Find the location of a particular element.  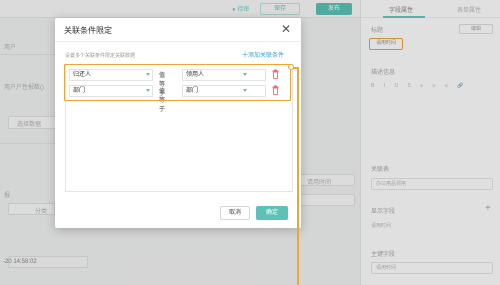

add-condition-link: 十添加关联条件 is located at coordinates (263, 54).